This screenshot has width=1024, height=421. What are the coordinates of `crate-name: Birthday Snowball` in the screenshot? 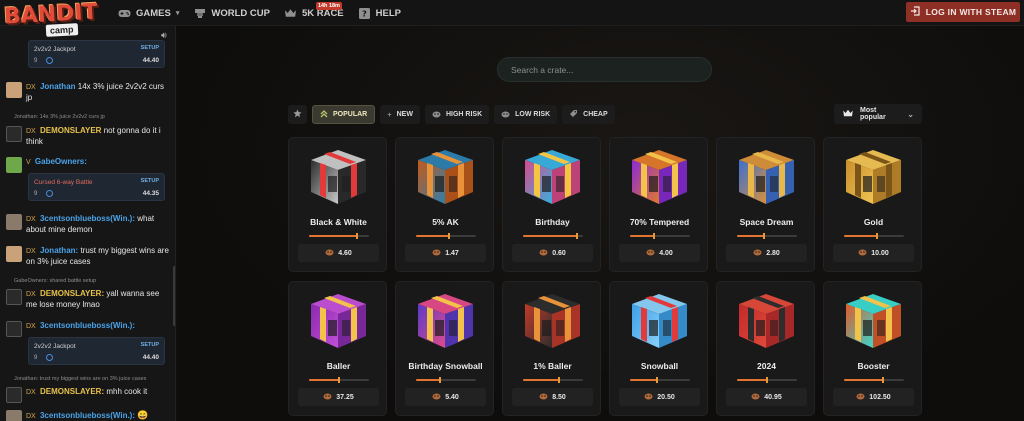 It's located at (445, 366).